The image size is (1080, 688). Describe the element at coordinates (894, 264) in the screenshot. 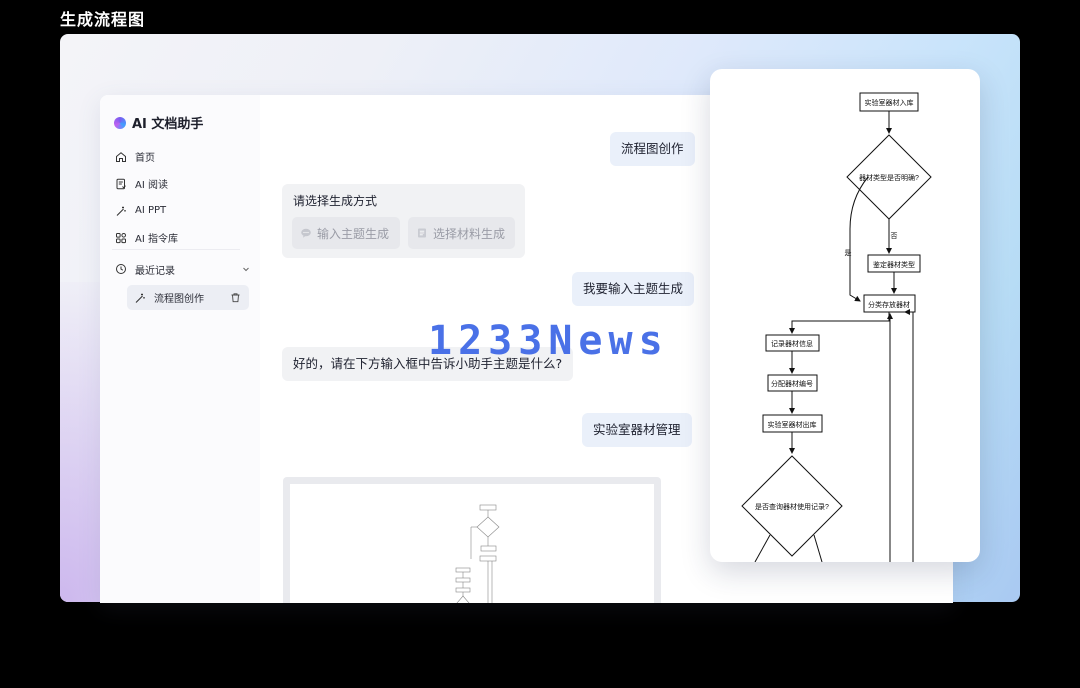

I see `flow-label-define-type: 鉴定器材类型` at that location.